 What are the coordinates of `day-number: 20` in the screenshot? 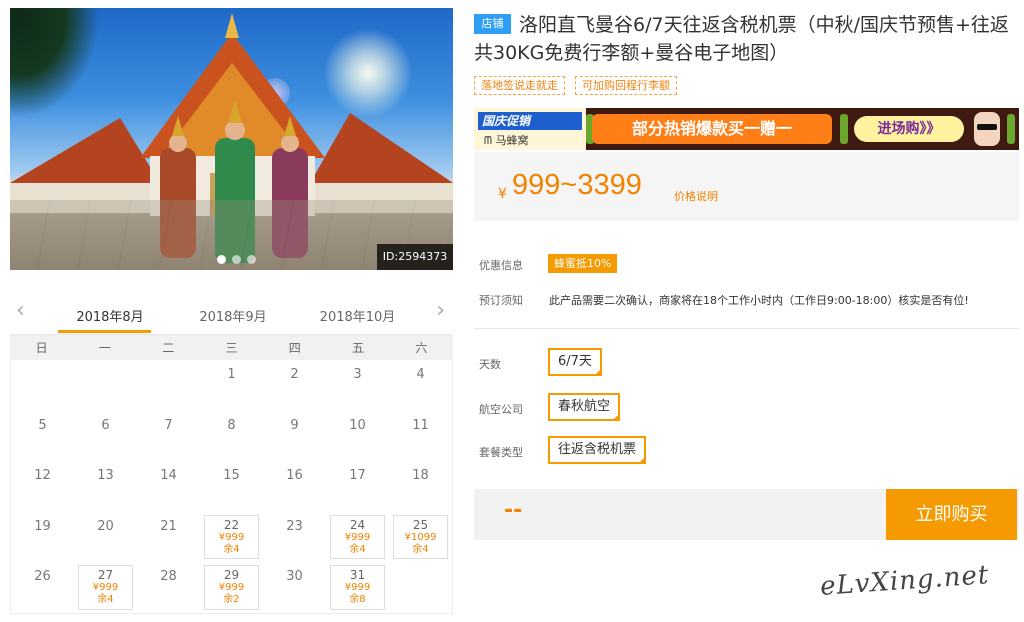 It's located at (105, 526).